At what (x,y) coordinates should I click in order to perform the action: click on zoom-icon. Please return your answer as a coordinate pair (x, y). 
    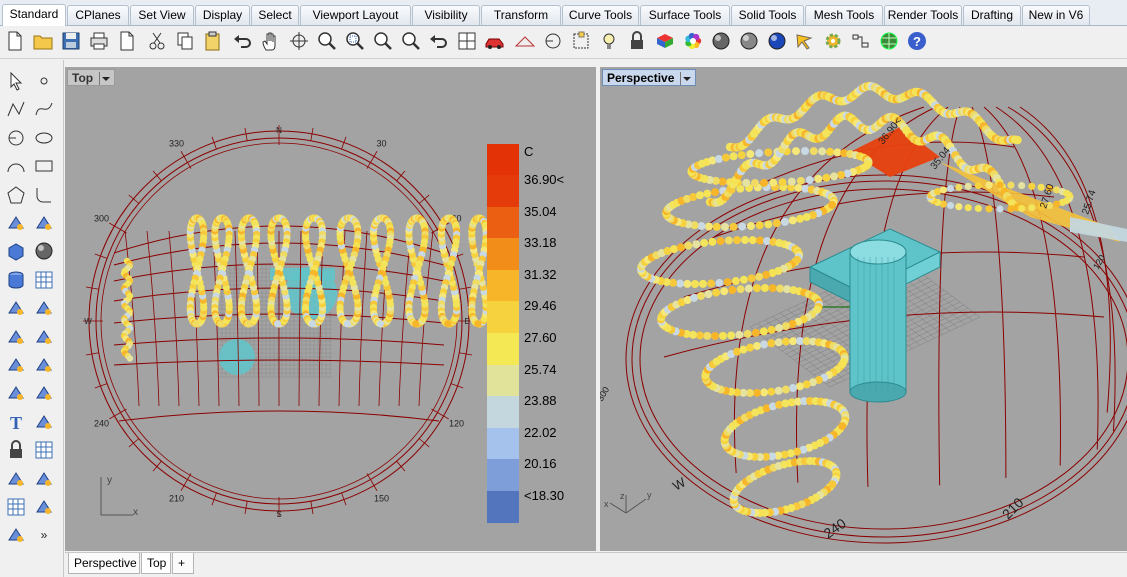
    Looking at the image, I should click on (327, 41).